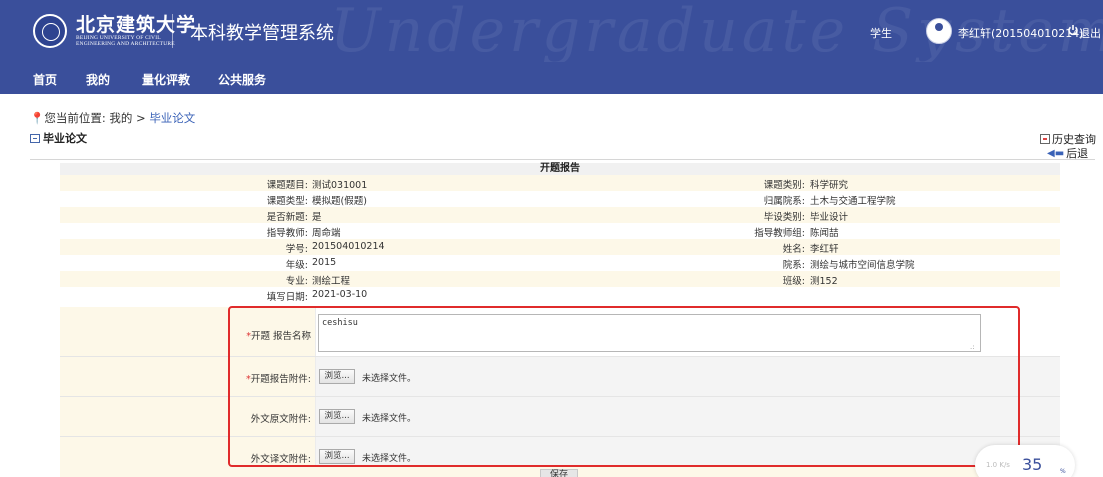 The image size is (1103, 477). I want to click on table-row: 是否新题: 是 毕设类别: 毕业设计, so click(560, 215).